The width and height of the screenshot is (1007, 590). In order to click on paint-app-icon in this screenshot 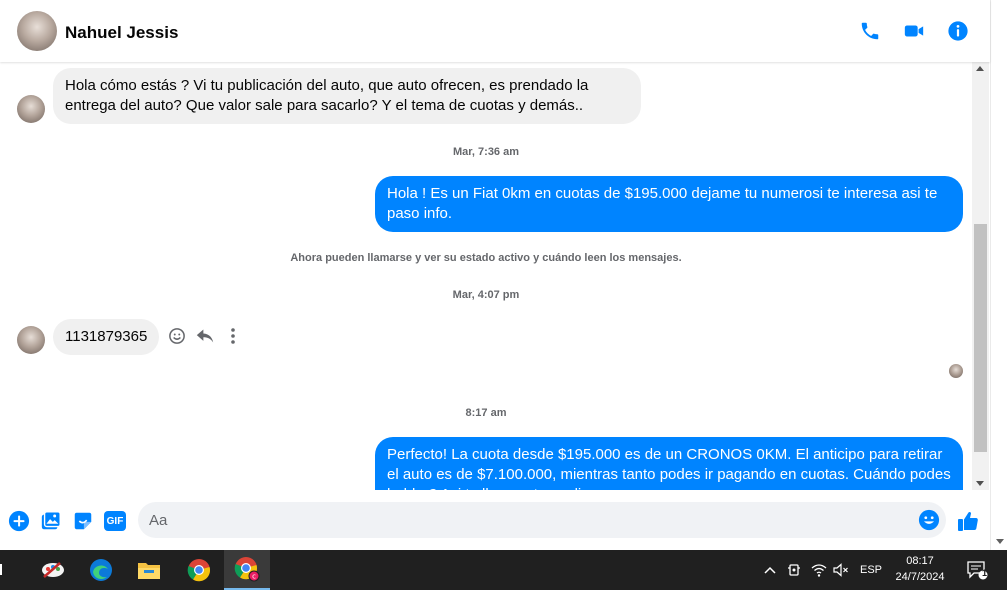, I will do `click(53, 570)`.